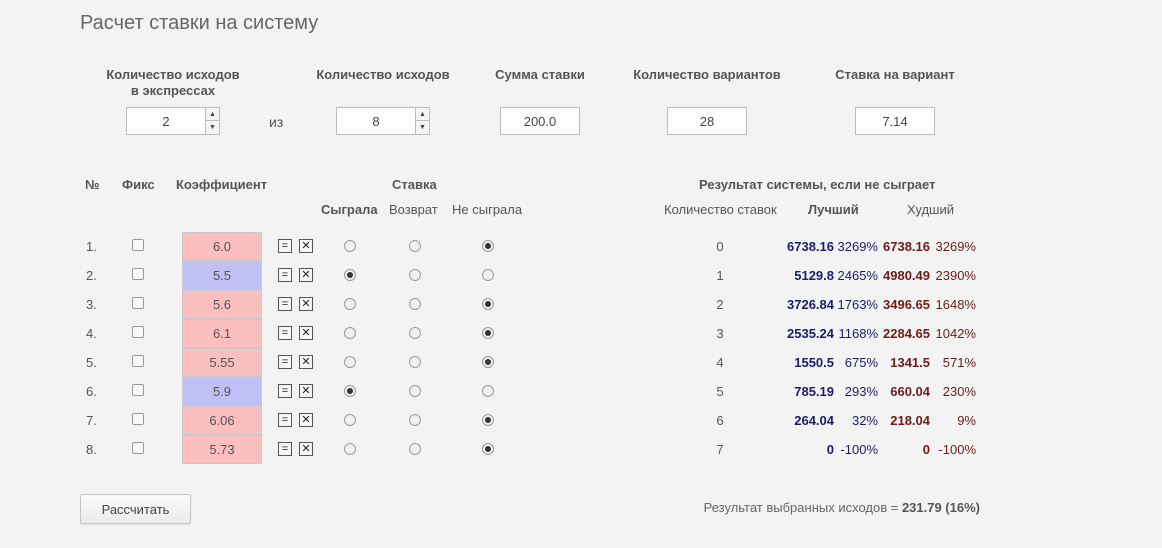 This screenshot has width=1162, height=548. Describe the element at coordinates (707, 121) in the screenshot. I see `variants-input: 28` at that location.